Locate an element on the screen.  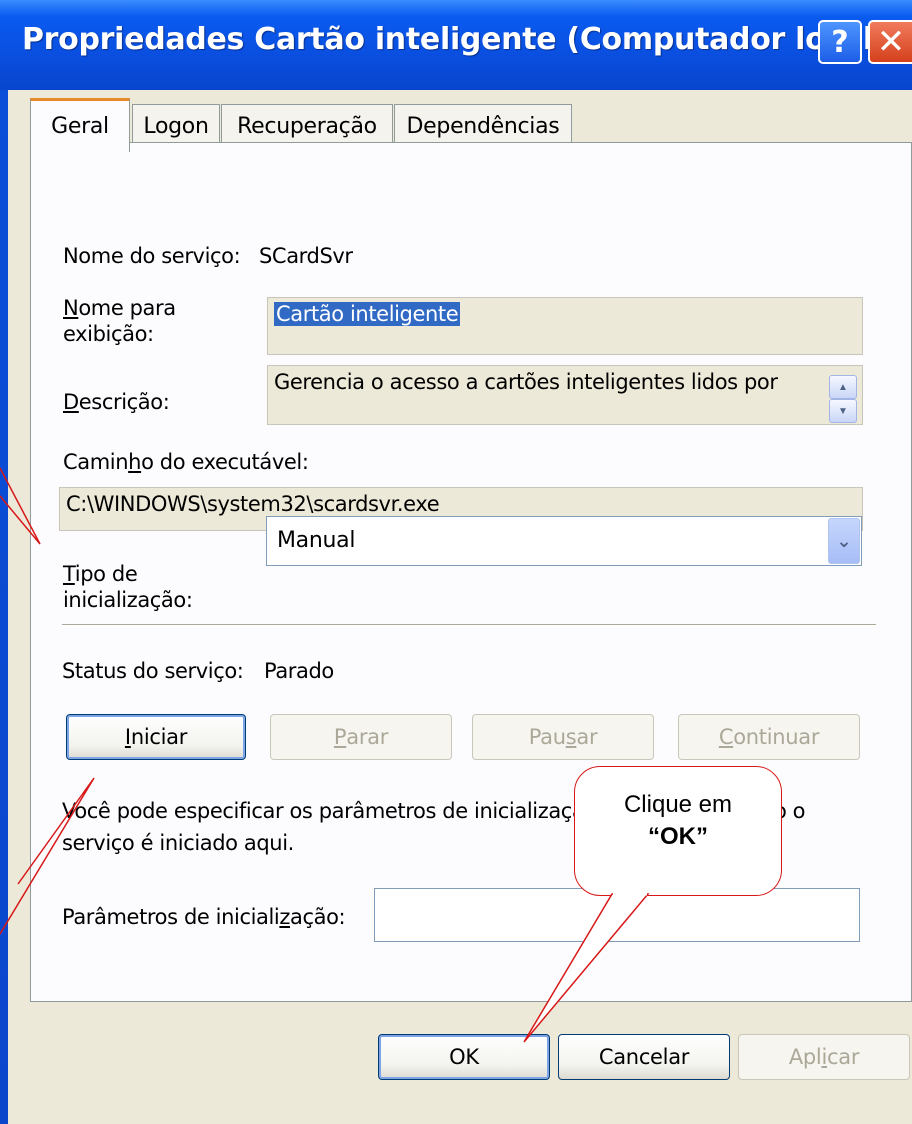
start-params-input is located at coordinates (617, 915).